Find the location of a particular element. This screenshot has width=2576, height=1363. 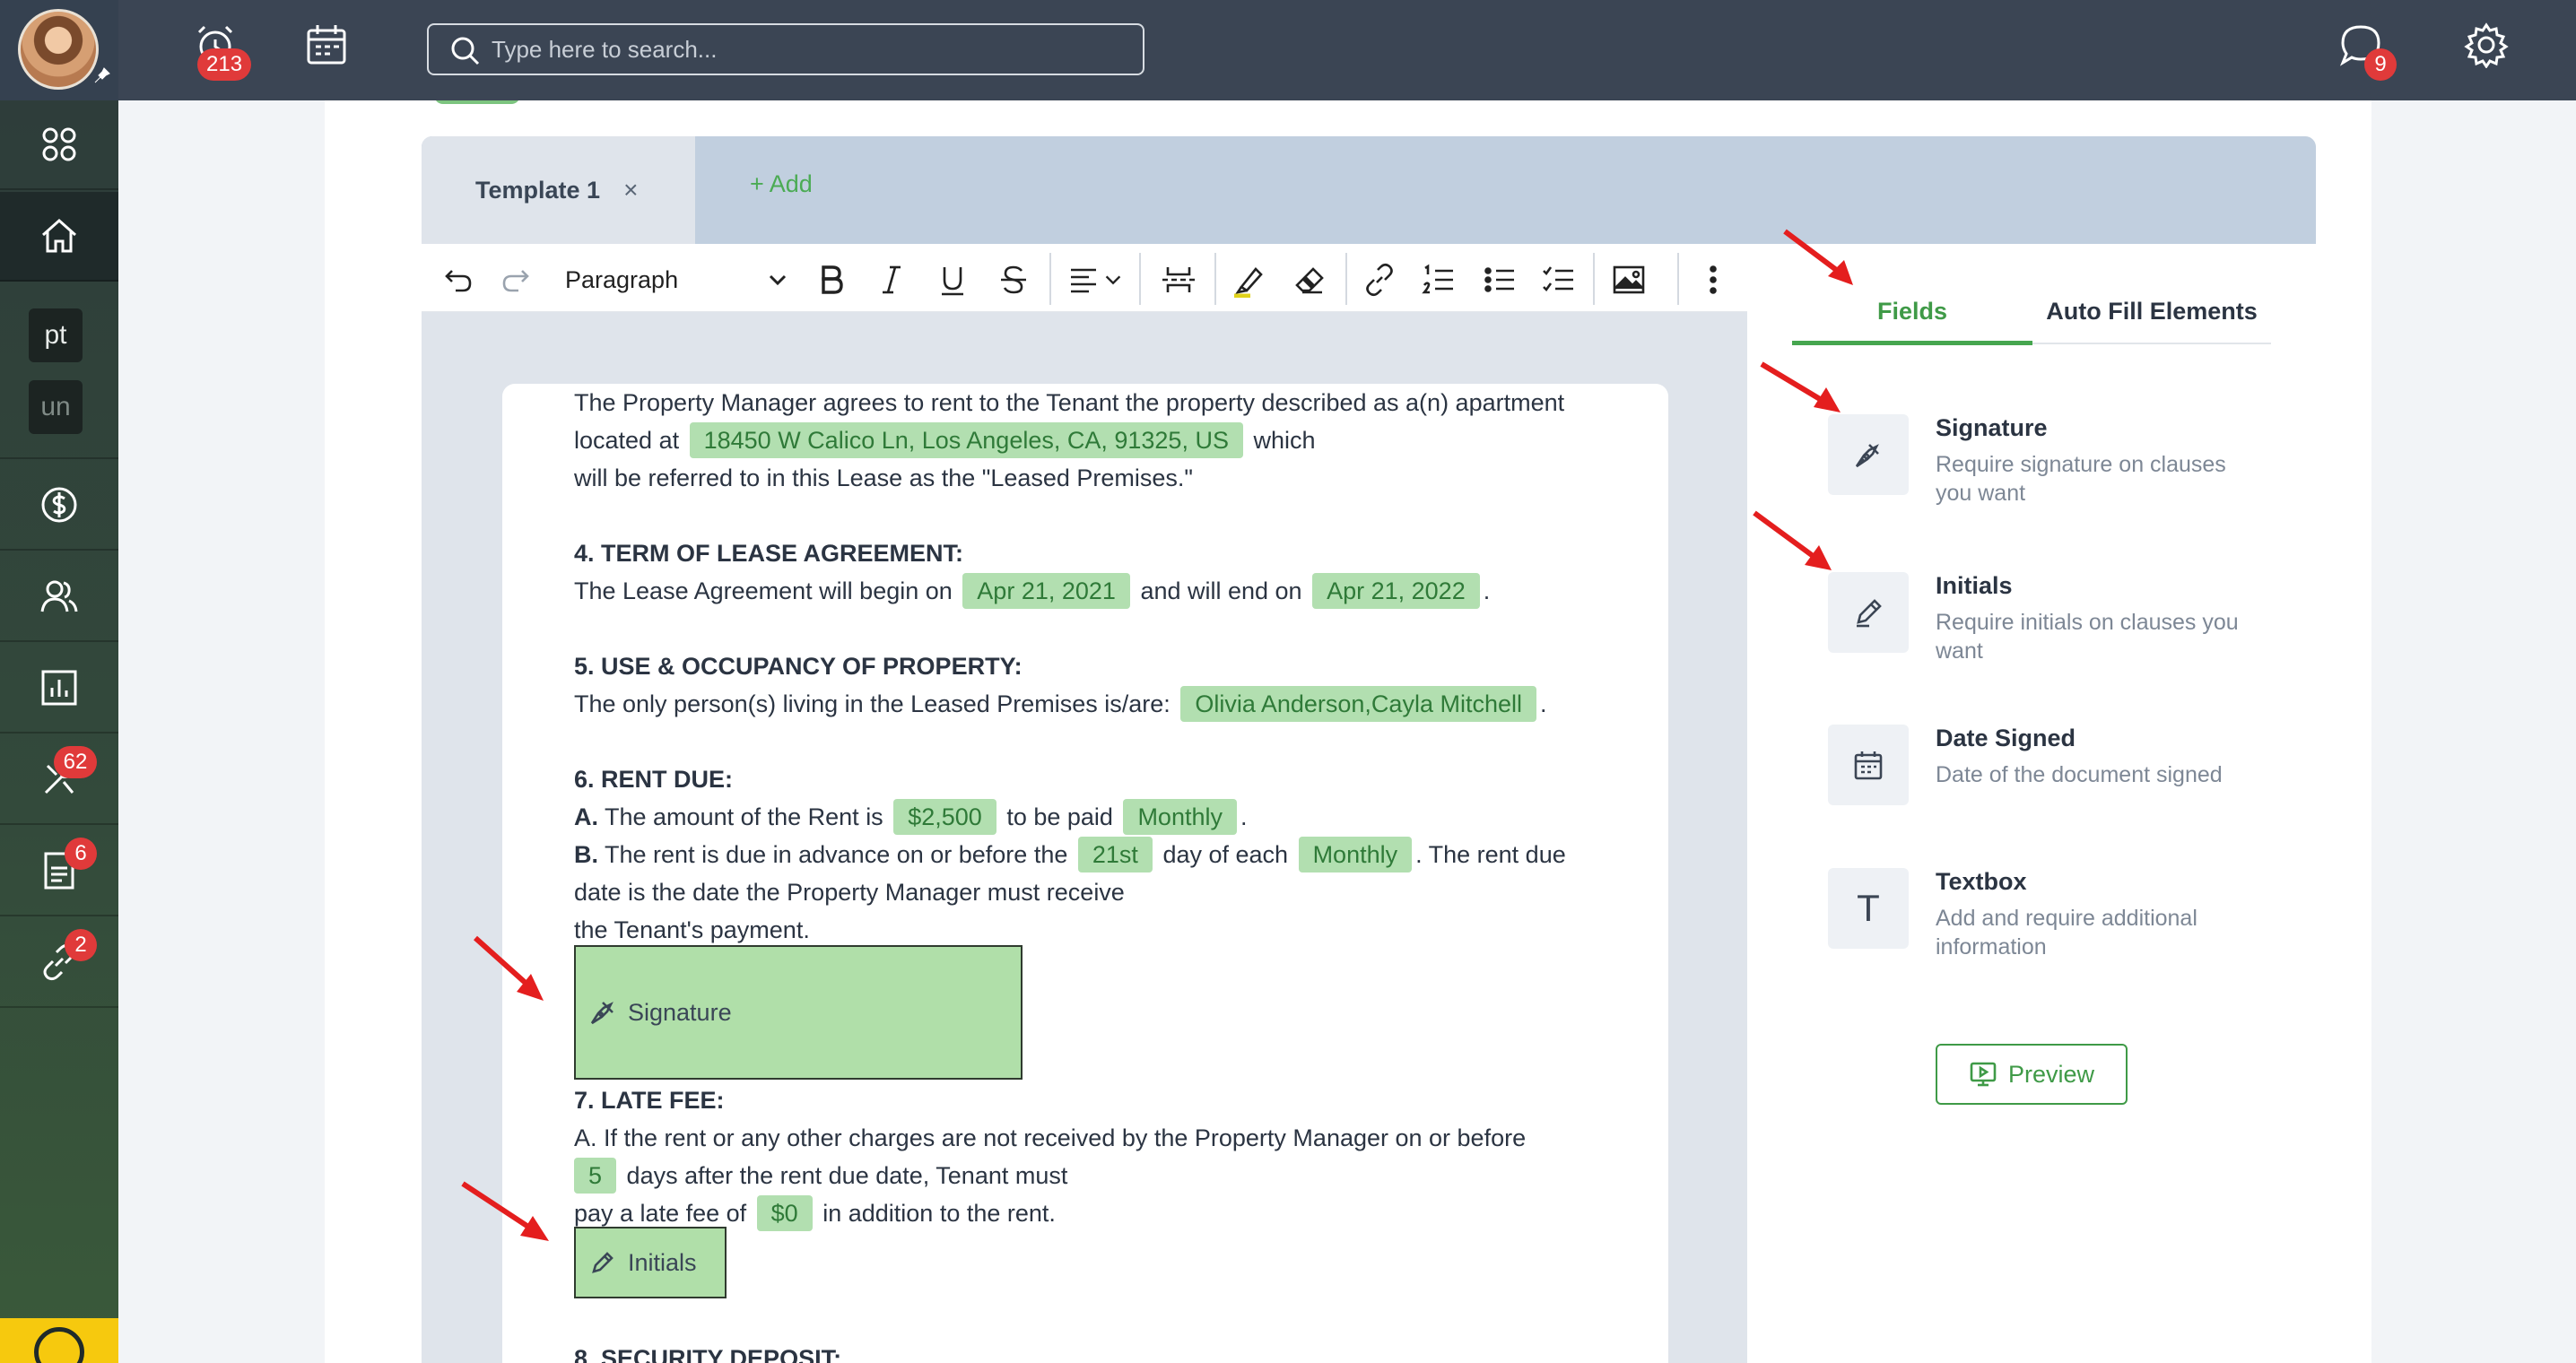

redo-button is located at coordinates (516, 280).